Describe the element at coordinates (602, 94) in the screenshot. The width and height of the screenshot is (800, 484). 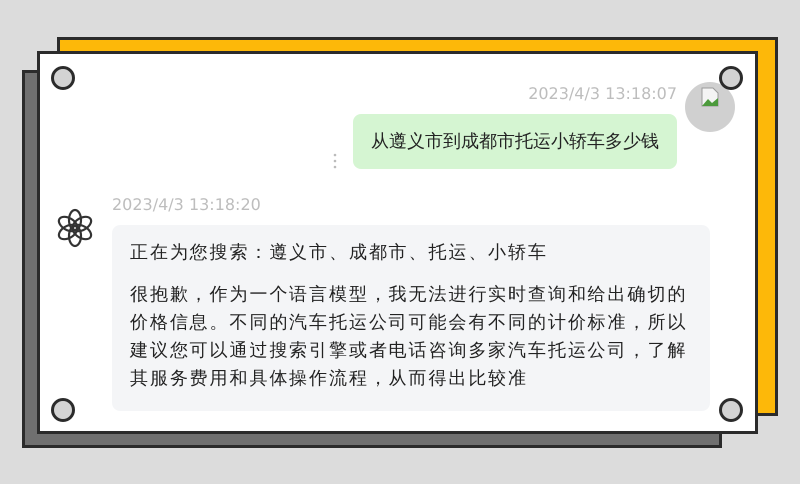
I see `timestamp: 2023/4/3 13:18:07` at that location.